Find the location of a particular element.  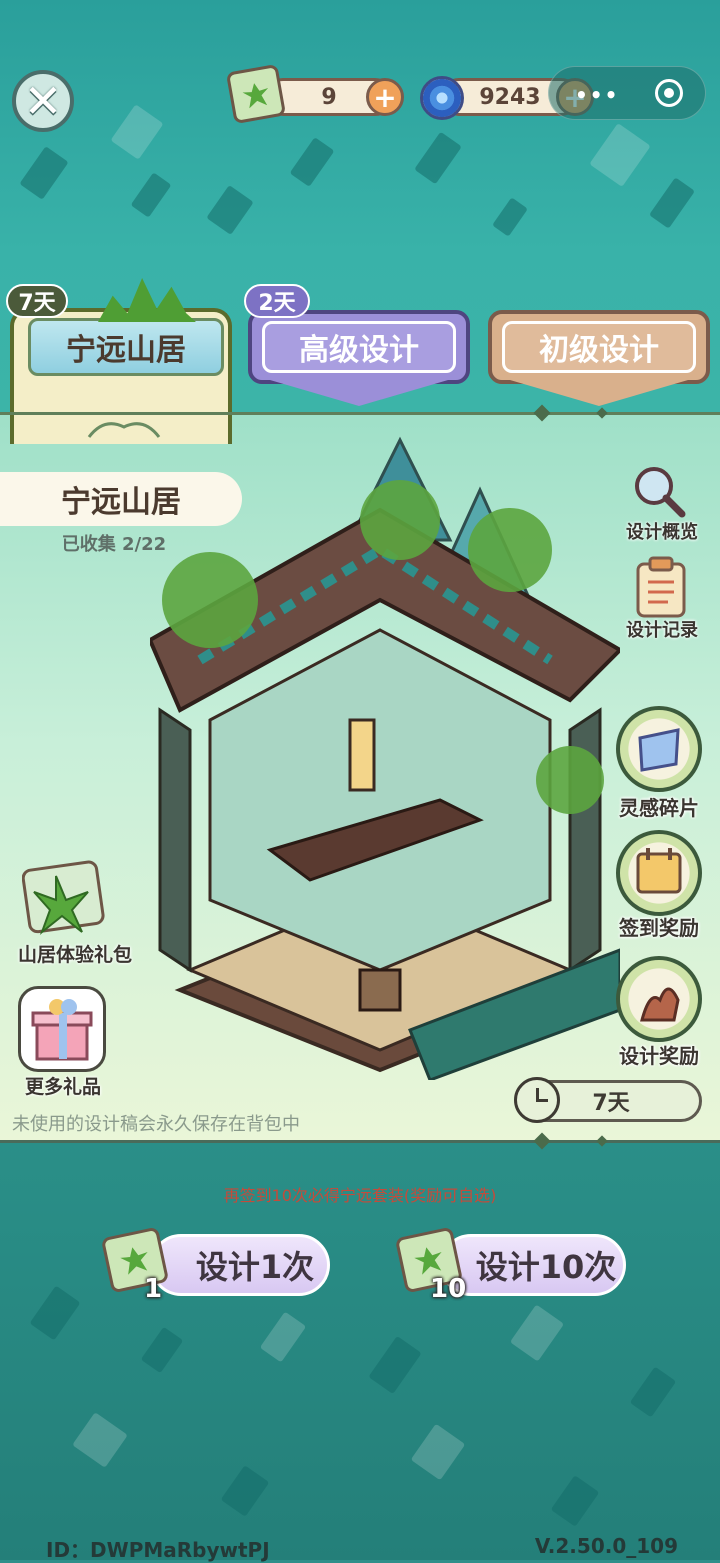

inspiration-fragment-button is located at coordinates (659, 749).